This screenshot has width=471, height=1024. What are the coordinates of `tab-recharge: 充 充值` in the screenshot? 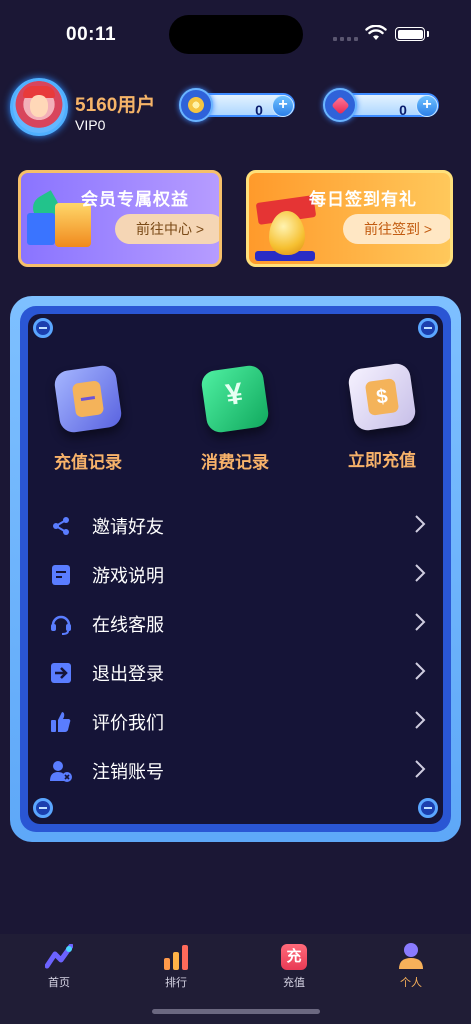 It's located at (294, 965).